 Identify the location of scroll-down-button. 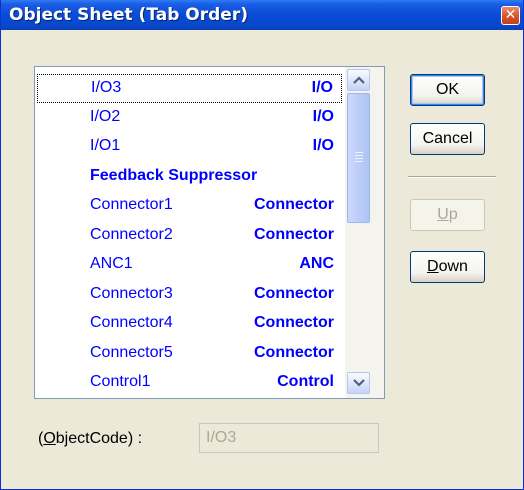
(358, 383).